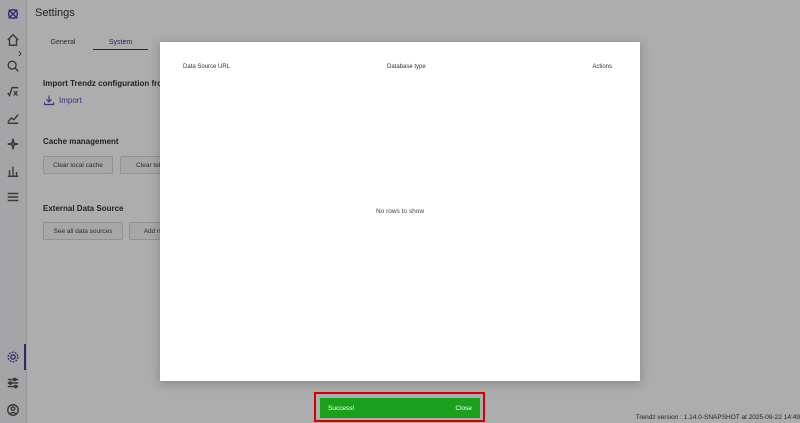 The image size is (800, 423). What do you see at coordinates (341, 408) in the screenshot?
I see `toast-message: Success!` at bounding box center [341, 408].